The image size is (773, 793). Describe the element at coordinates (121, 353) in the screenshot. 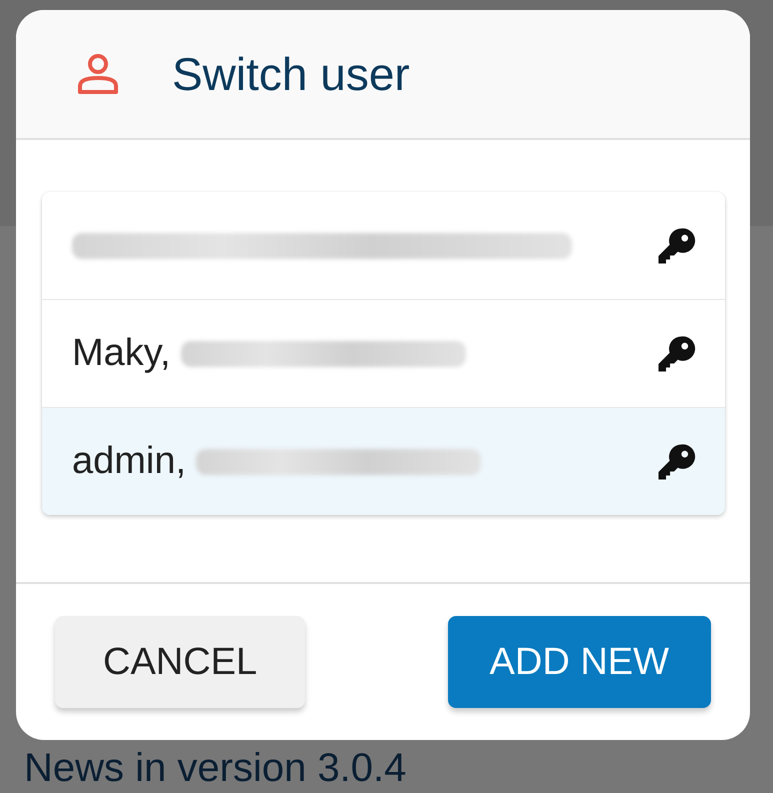

I see `user-name: Maky,` at that location.